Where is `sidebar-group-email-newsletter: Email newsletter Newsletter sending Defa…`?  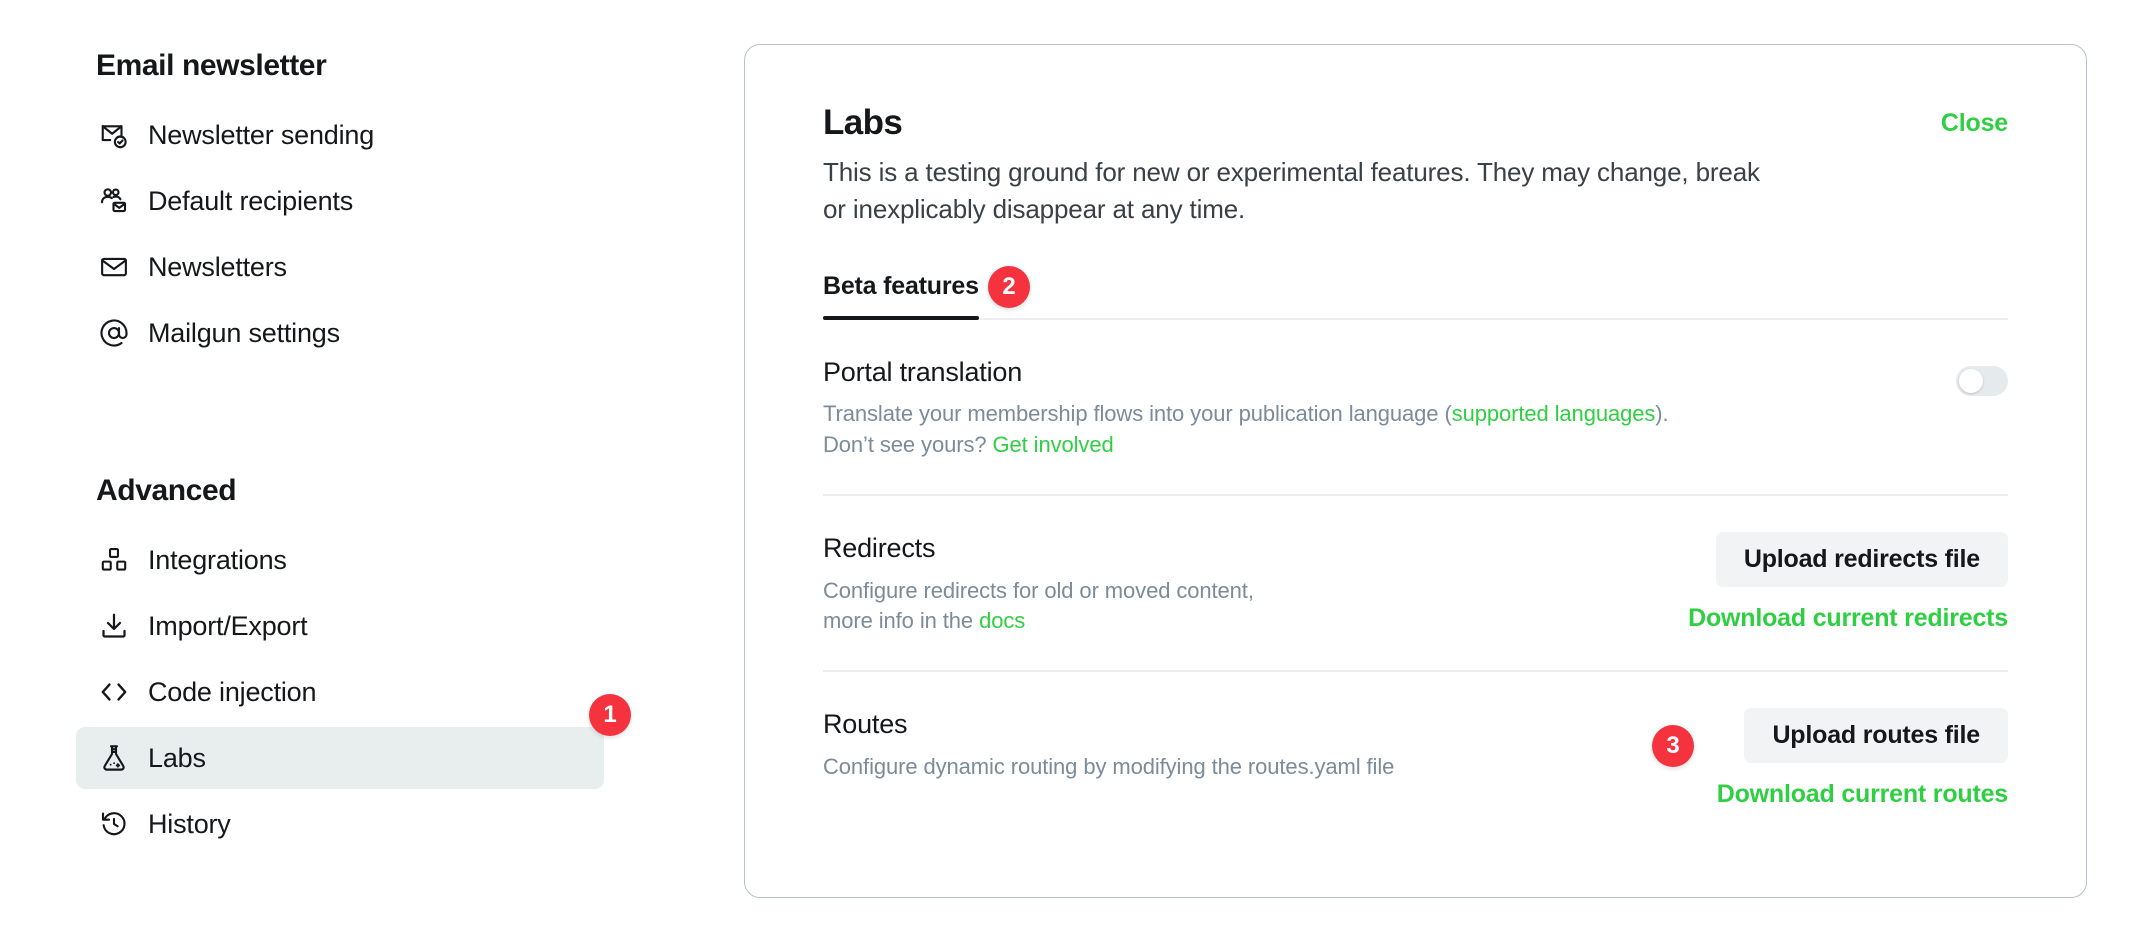
sidebar-group-email-newsletter: Email newsletter Newsletter sending Defa… is located at coordinates (350, 208).